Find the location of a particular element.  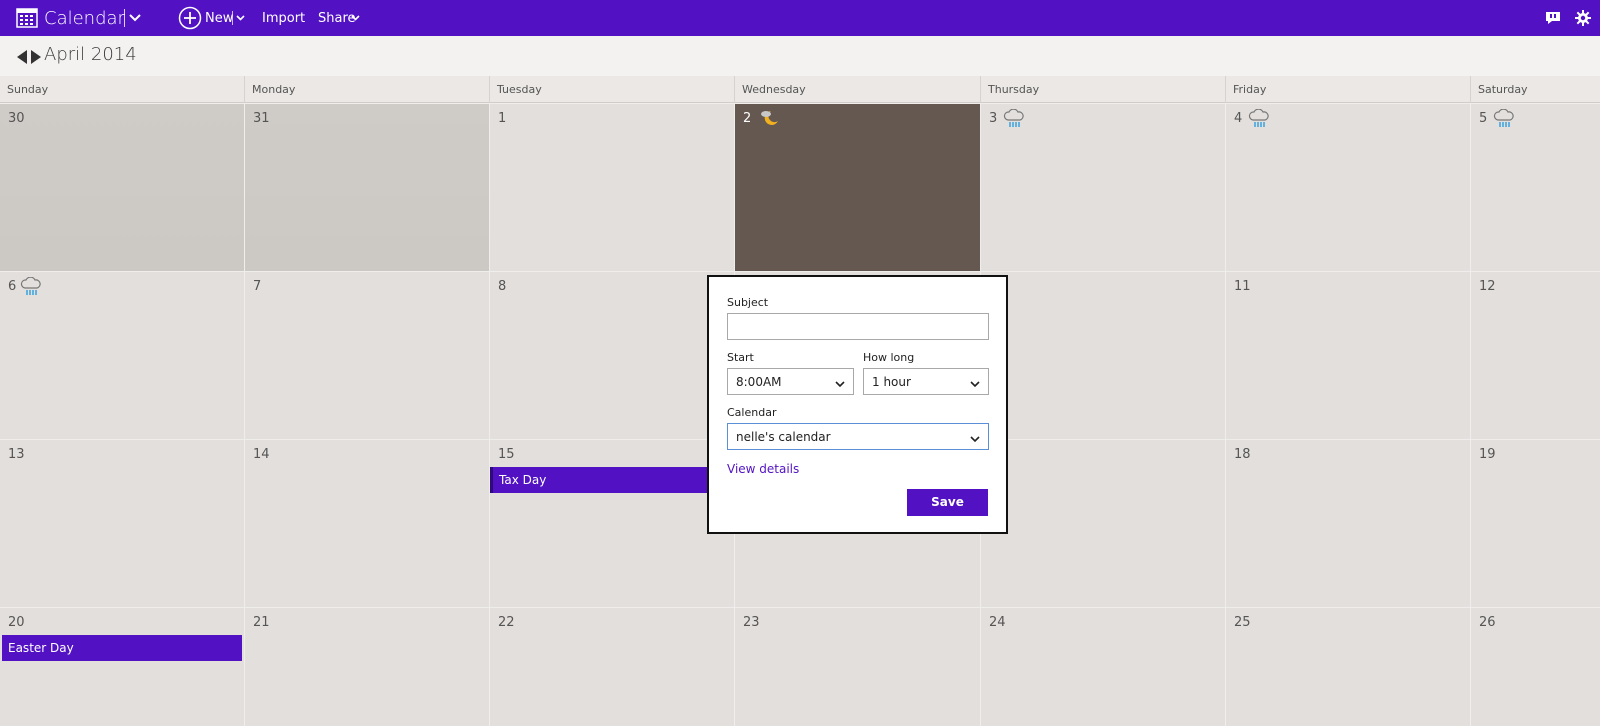

day-cell: 3 is located at coordinates (1102, 187).